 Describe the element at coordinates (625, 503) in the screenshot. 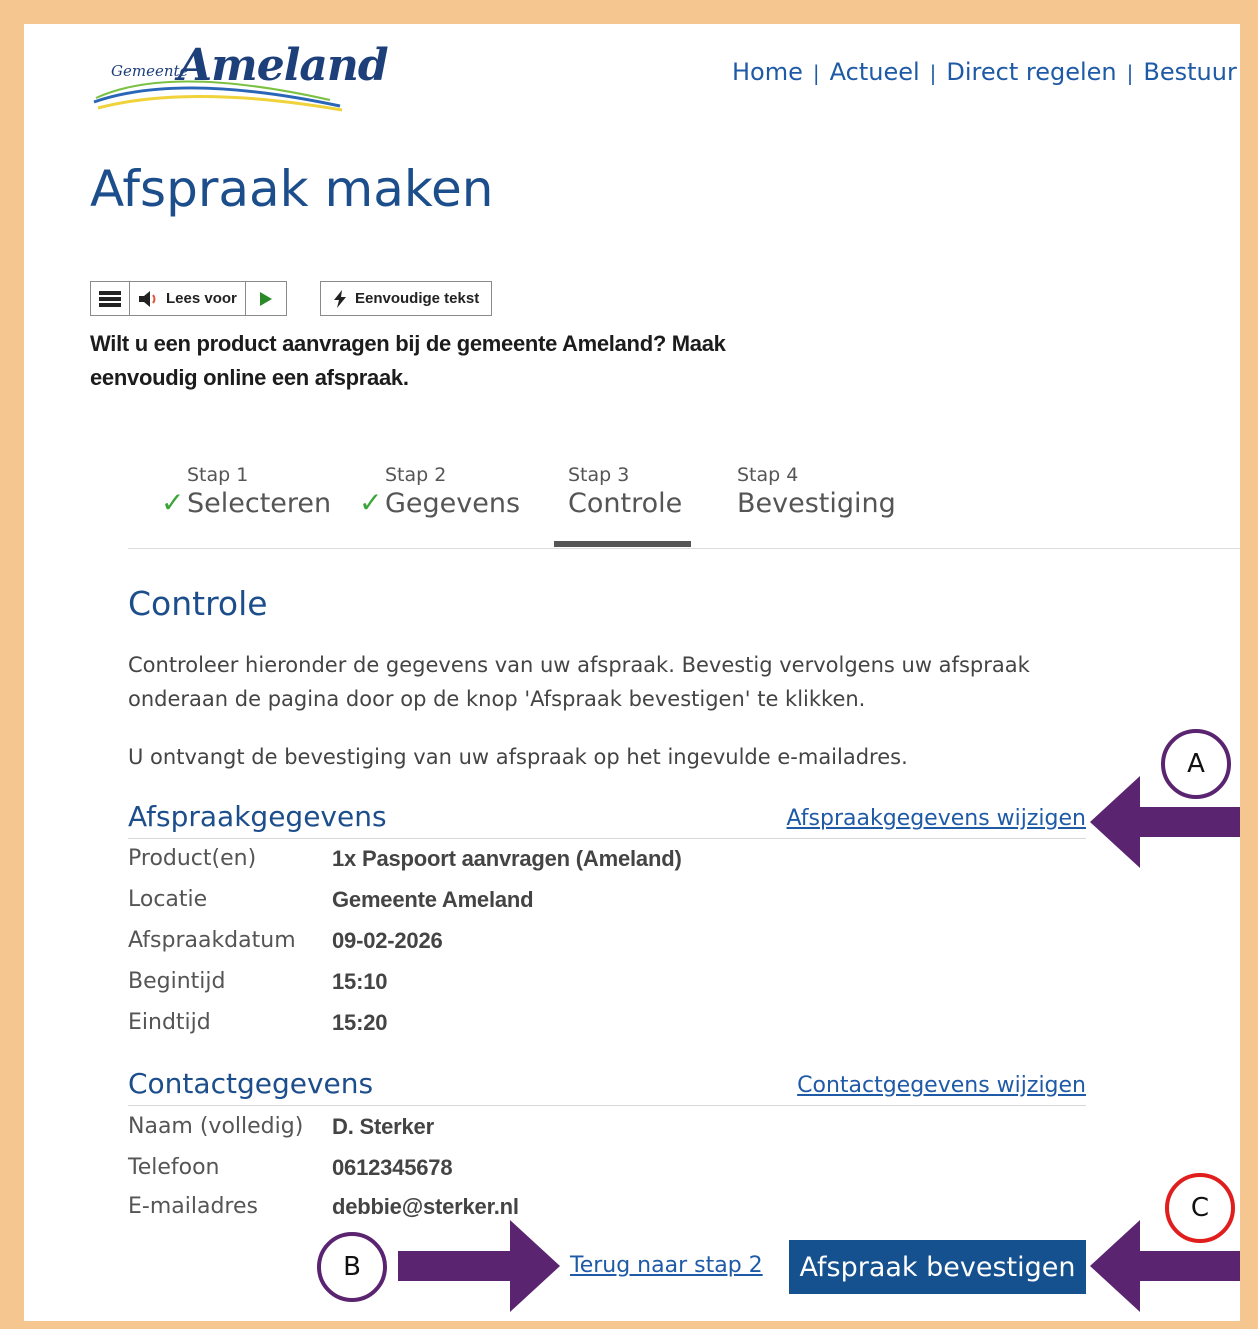

I see `step-label: Controle` at that location.